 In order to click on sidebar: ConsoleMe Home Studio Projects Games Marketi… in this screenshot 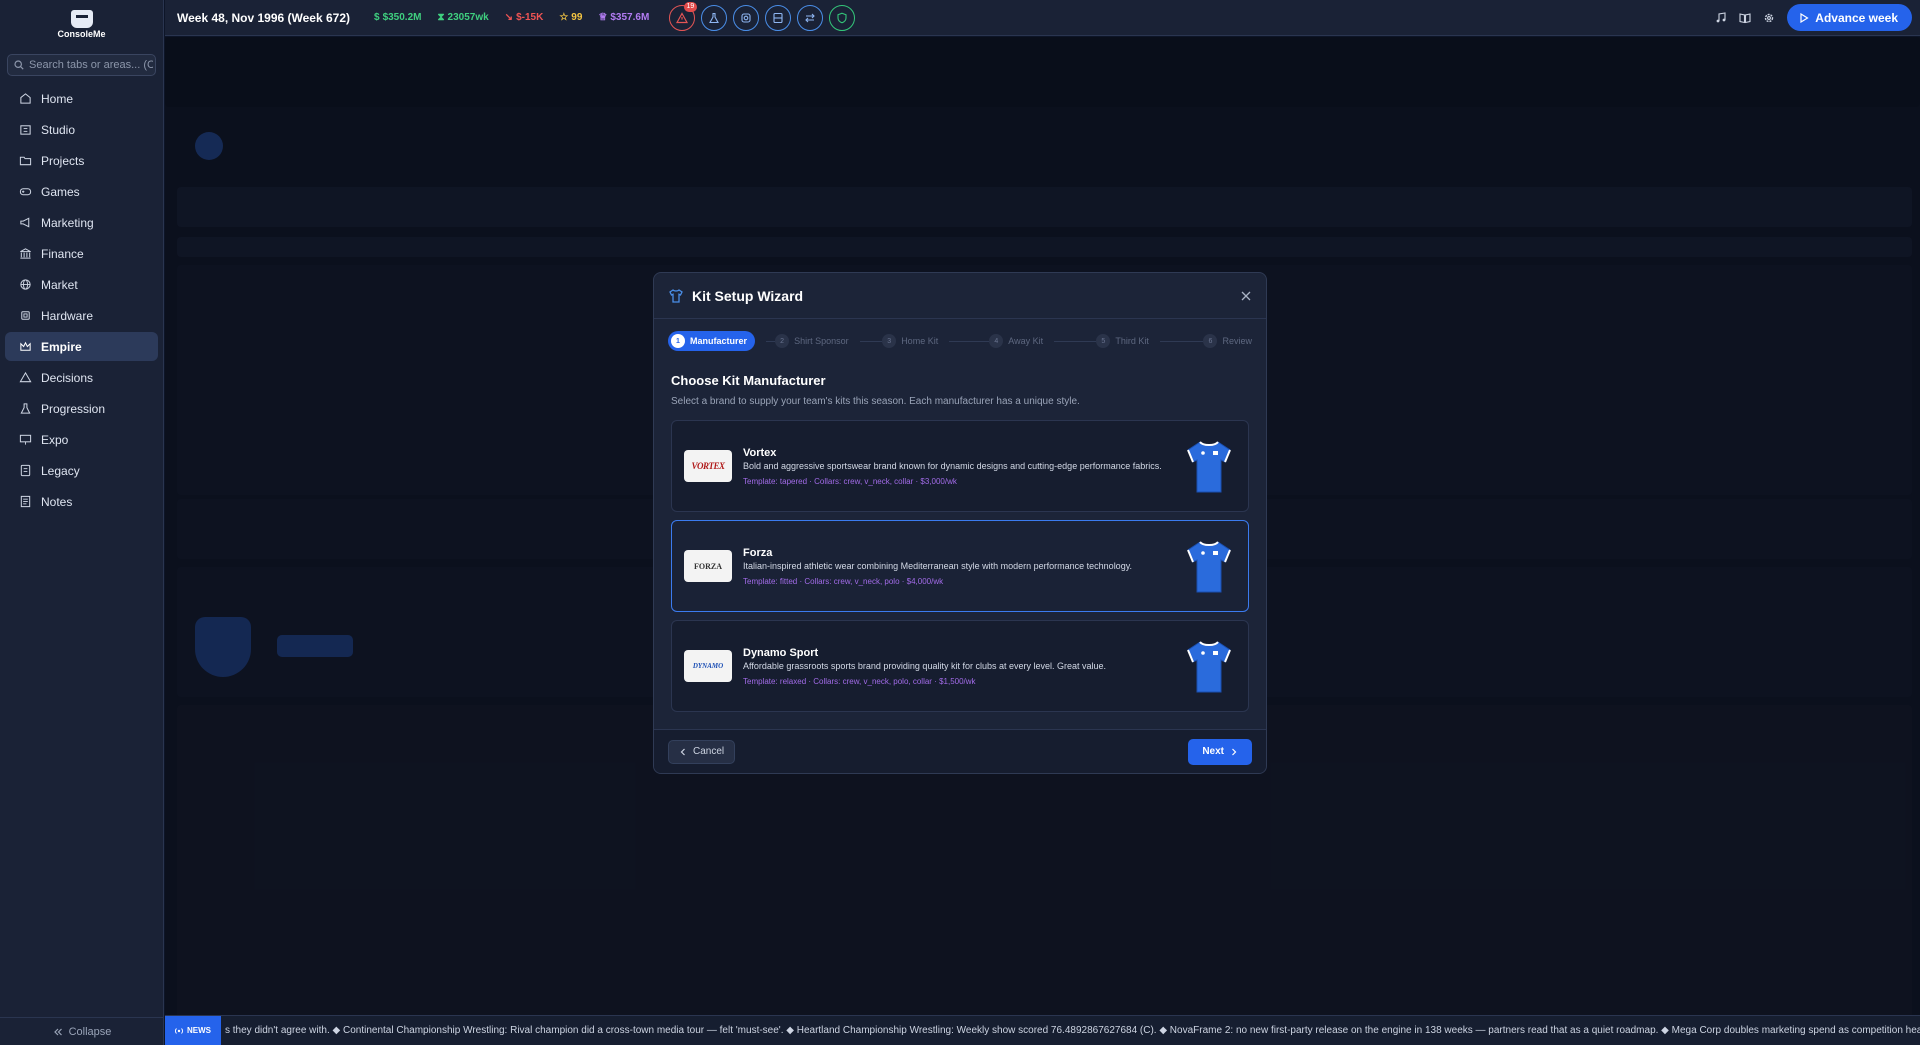, I will do `click(82, 522)`.